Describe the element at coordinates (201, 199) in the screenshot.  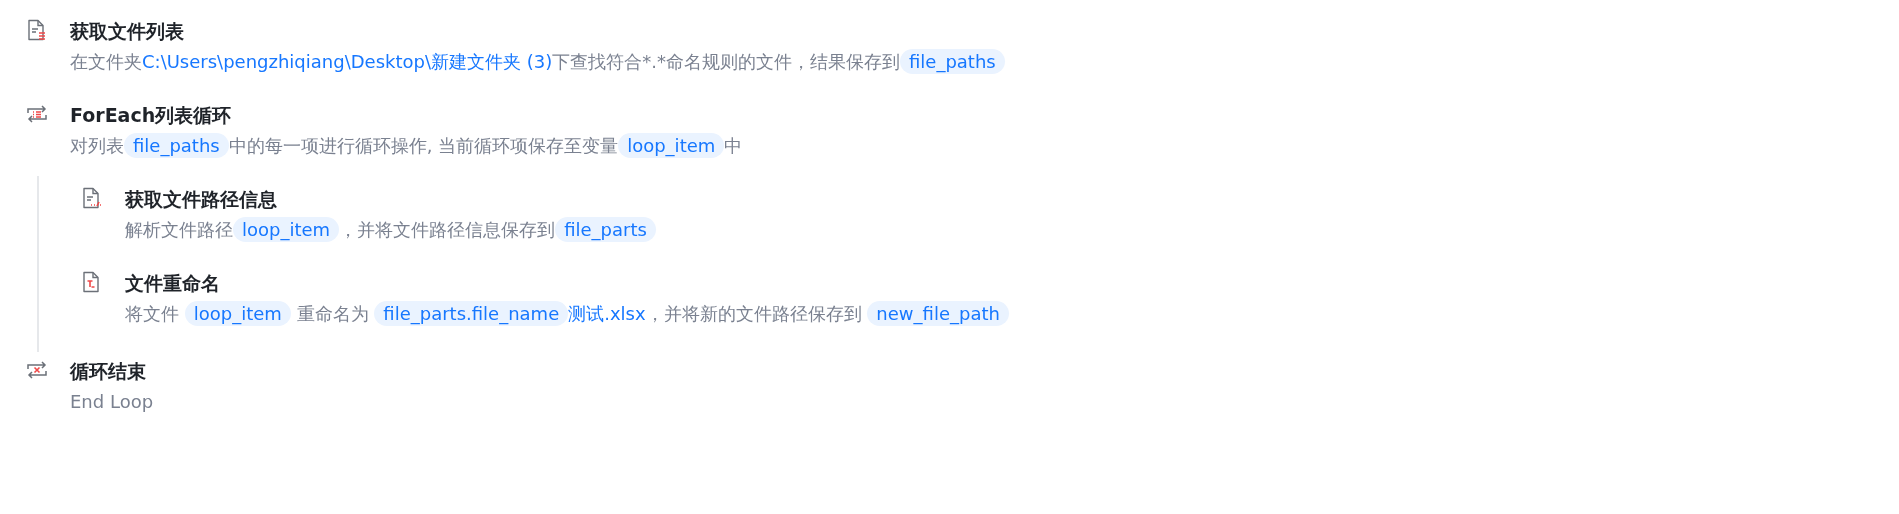
I see `step-title: 获取文件路径信息` at that location.